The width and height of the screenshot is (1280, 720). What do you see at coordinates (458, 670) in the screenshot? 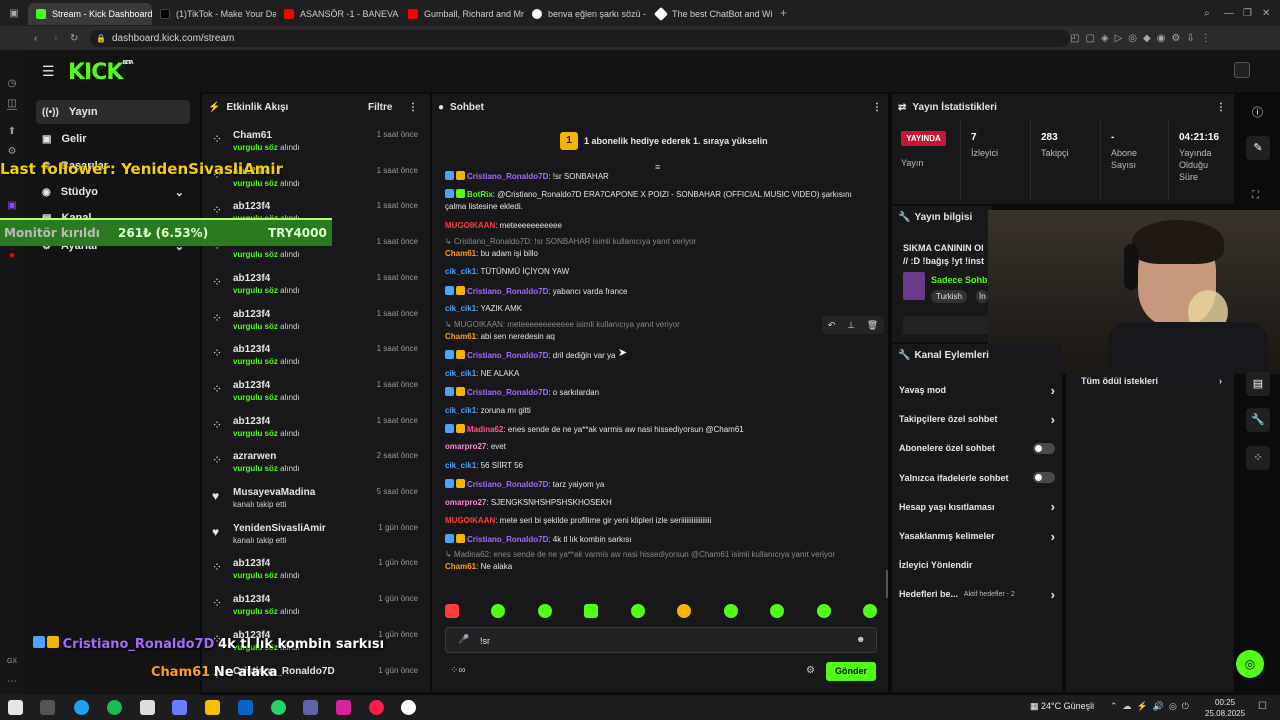
I see `points-icon: ⁘∞` at bounding box center [458, 670].